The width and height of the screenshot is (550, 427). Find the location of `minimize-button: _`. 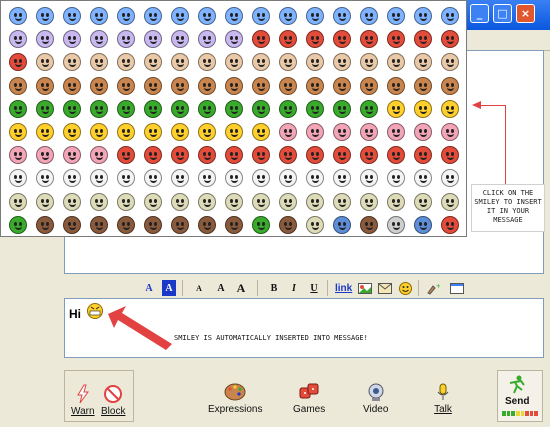

minimize-button: _ is located at coordinates (479, 13).